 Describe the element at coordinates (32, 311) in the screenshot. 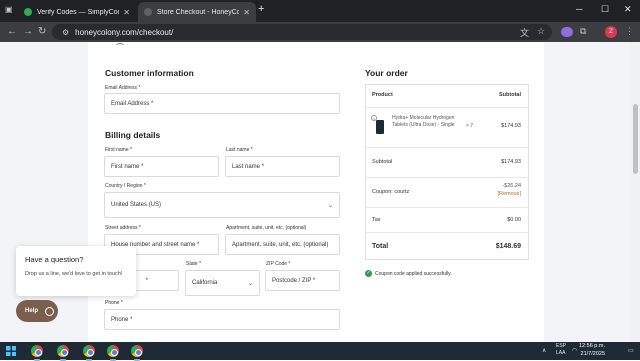

I see `help-label: Help` at that location.